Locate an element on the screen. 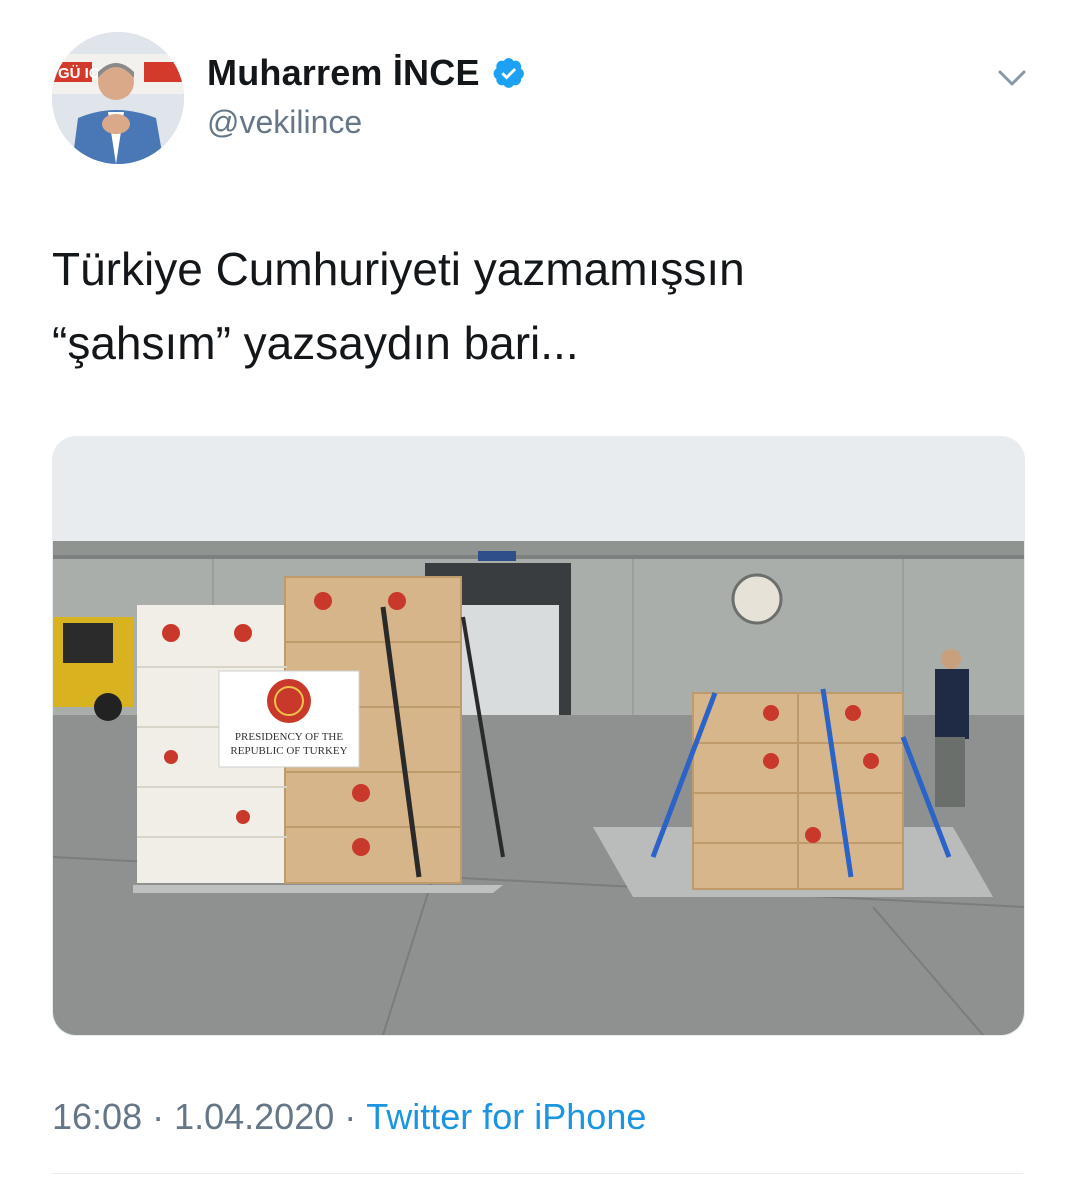 This screenshot has width=1075, height=1200. divider is located at coordinates (537, 1173).